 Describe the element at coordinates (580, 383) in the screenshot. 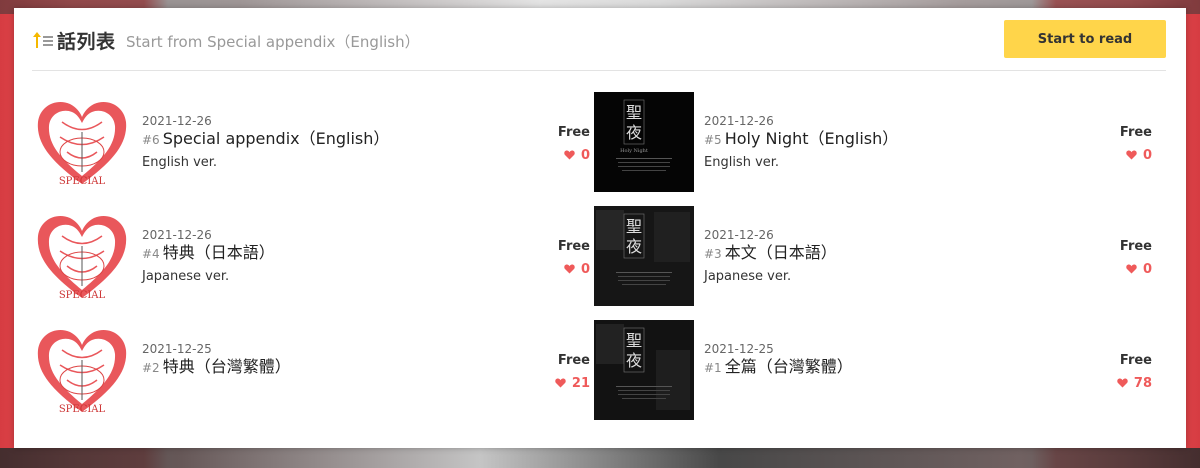

I see `like-count: 21` at that location.